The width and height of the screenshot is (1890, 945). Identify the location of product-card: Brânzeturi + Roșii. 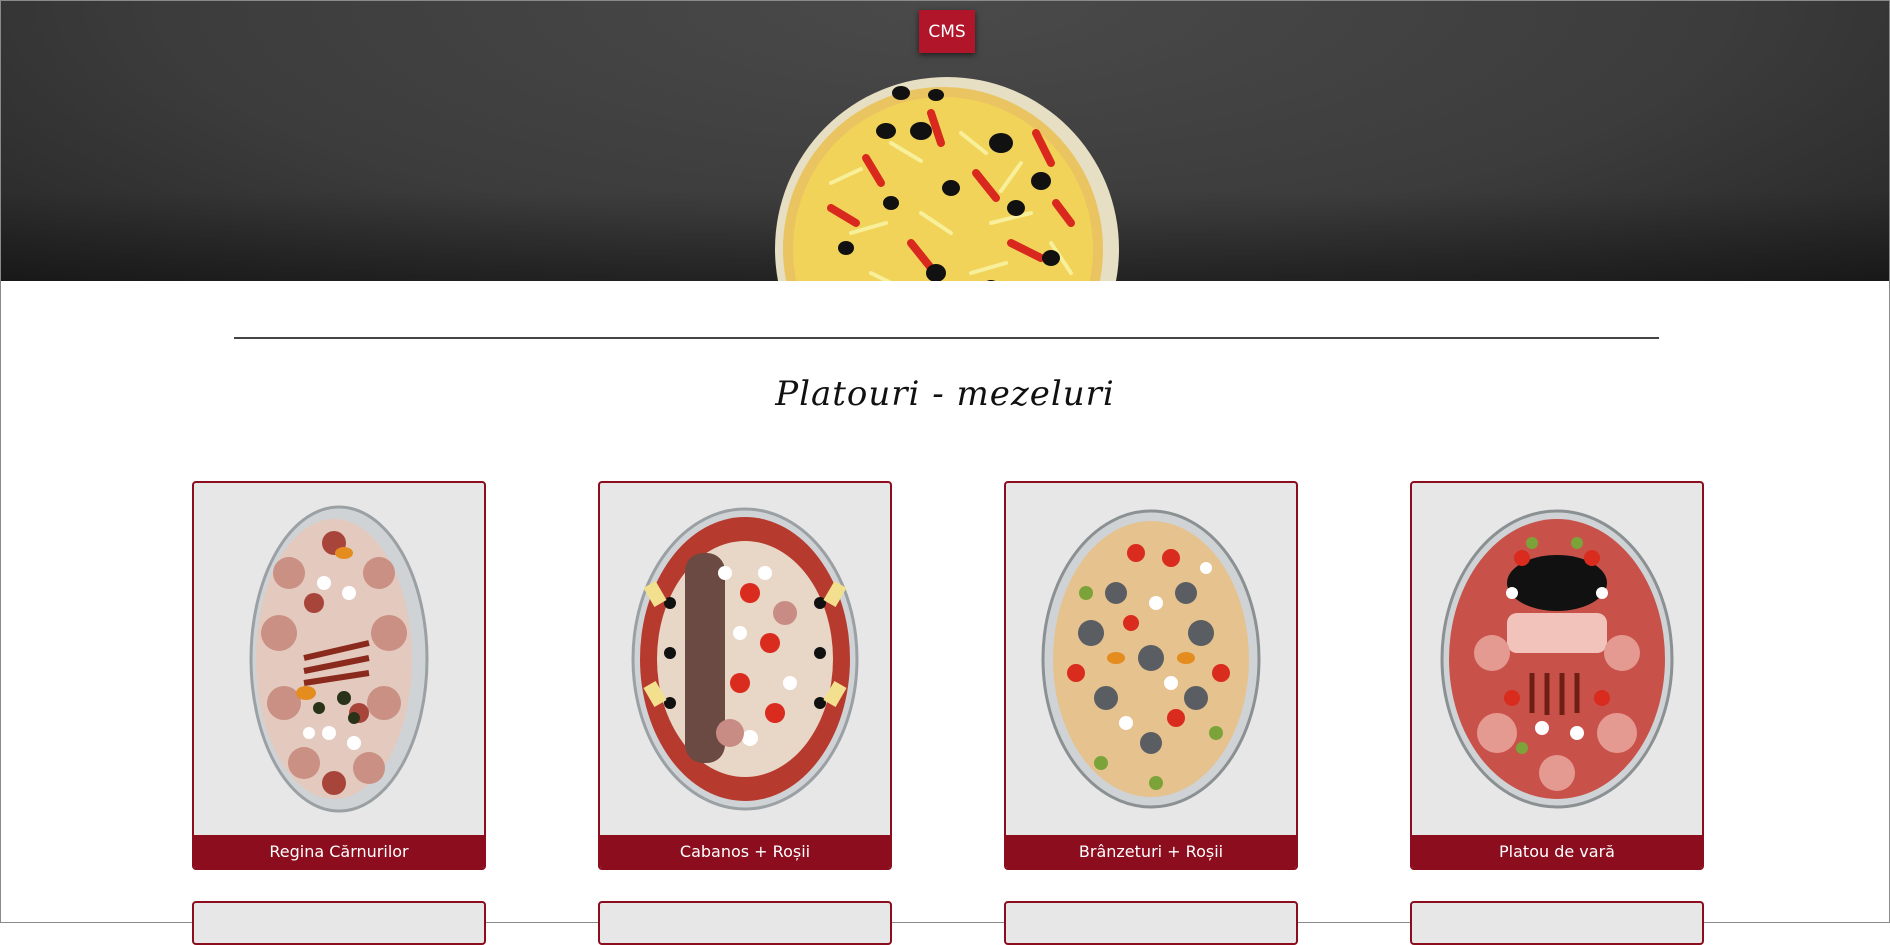
(1151, 675).